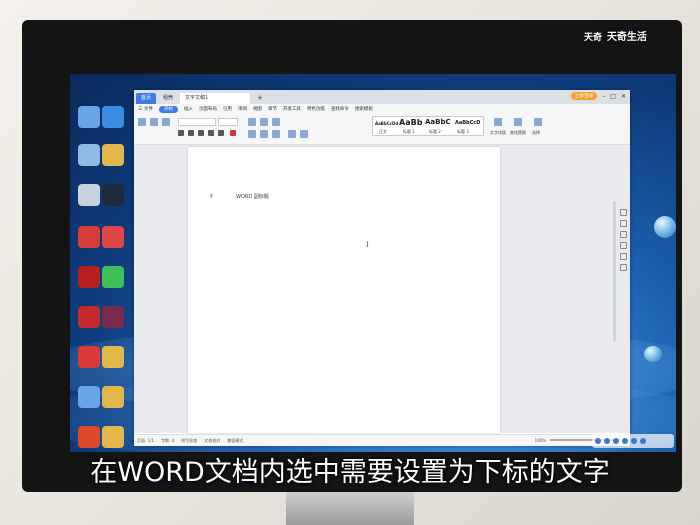 The height and width of the screenshot is (525, 700). What do you see at coordinates (208, 109) in the screenshot?
I see `menu-layout: 页面布局` at bounding box center [208, 109].